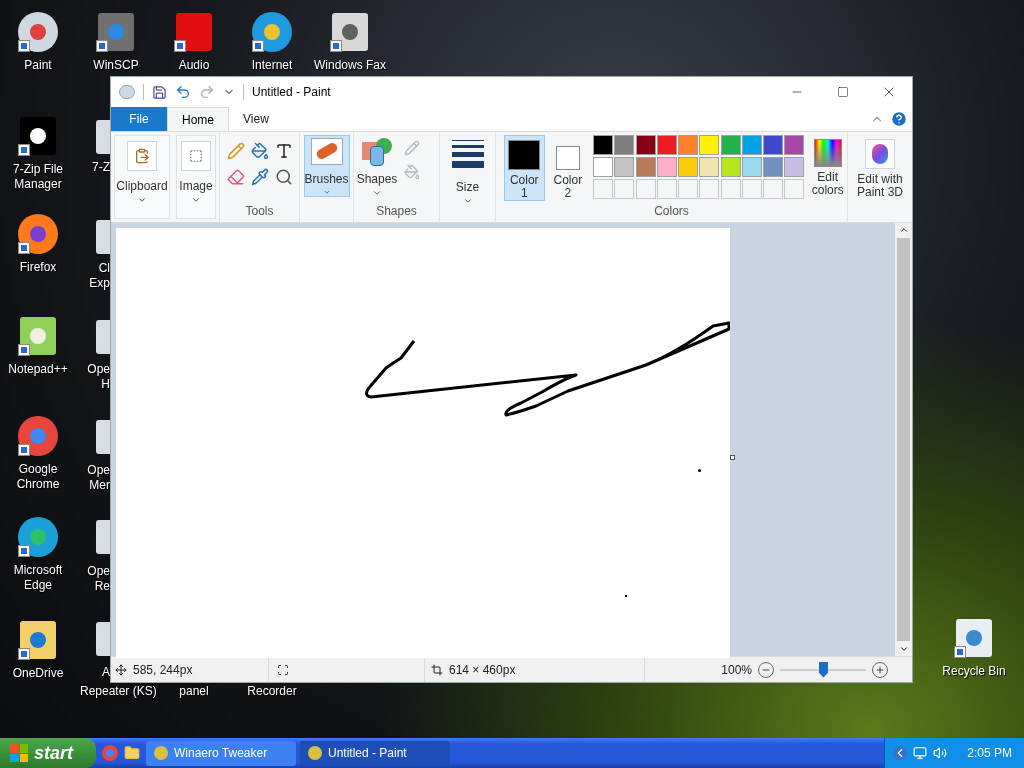 The height and width of the screenshot is (768, 1024). I want to click on zoom-thumb, so click(823, 669).